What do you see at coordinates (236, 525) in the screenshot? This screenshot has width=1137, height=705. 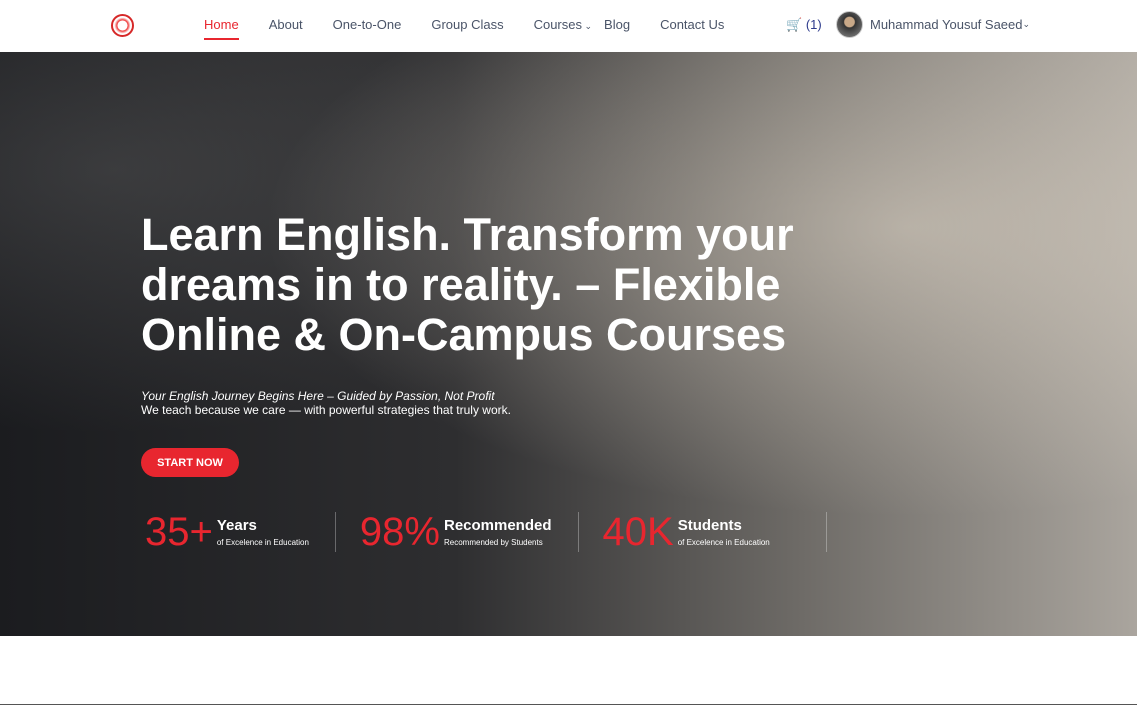 I see `stat-label: Years` at bounding box center [236, 525].